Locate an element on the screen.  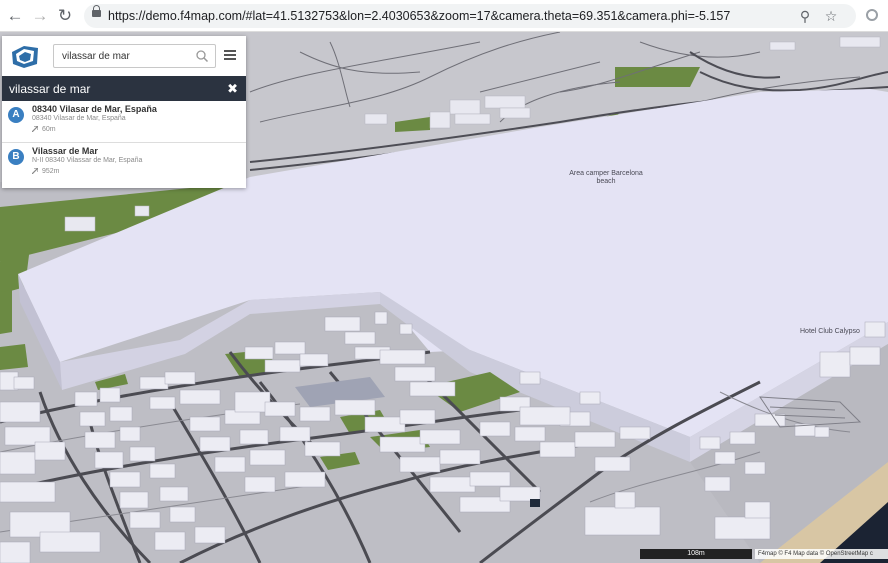
result-title: Vilassar de Mar is located at coordinates (65, 151).